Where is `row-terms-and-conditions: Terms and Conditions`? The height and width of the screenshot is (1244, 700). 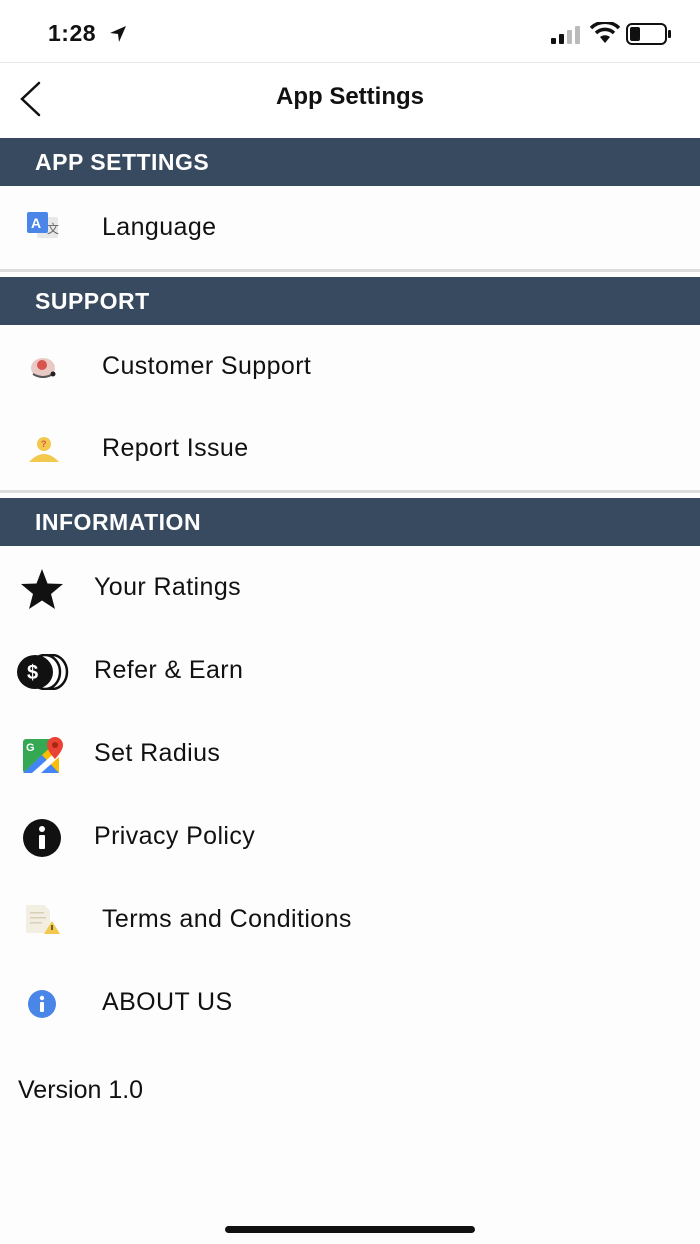
row-terms-and-conditions: Terms and Conditions is located at coordinates (350, 920).